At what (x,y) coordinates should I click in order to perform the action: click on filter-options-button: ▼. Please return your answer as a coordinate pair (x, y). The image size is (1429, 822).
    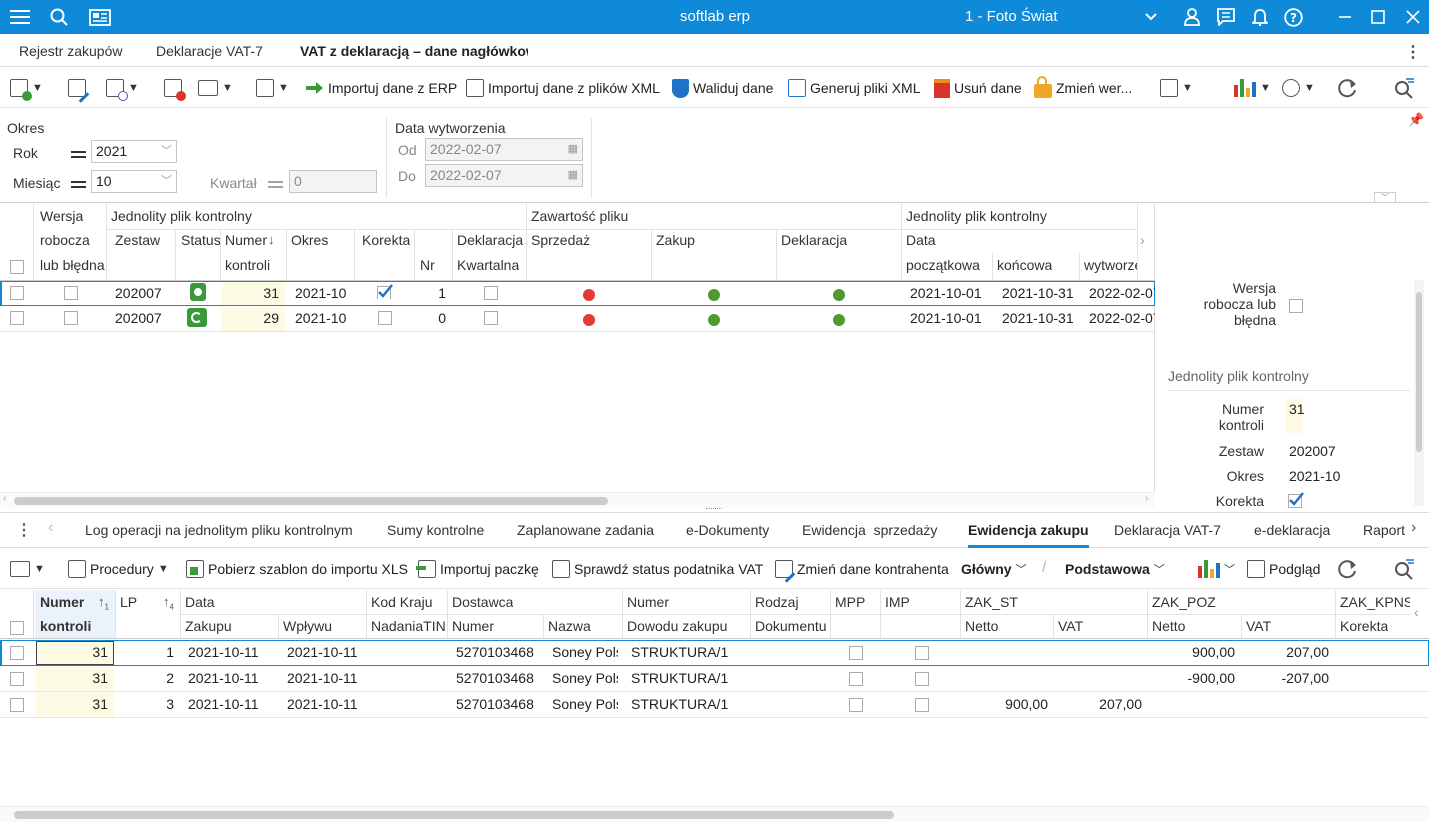
    Looking at the image, I should click on (1176, 88).